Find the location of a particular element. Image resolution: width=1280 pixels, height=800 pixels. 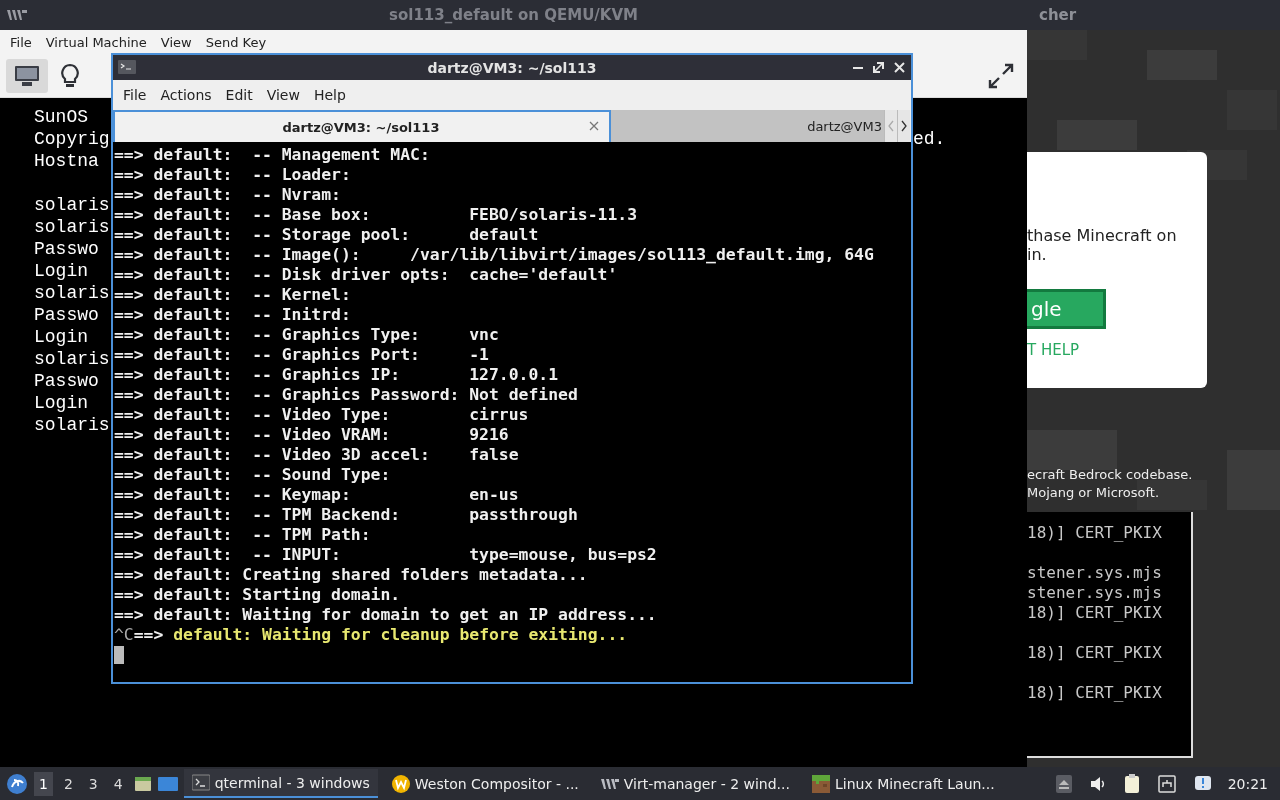

workspace-button: 1 is located at coordinates (43, 783).